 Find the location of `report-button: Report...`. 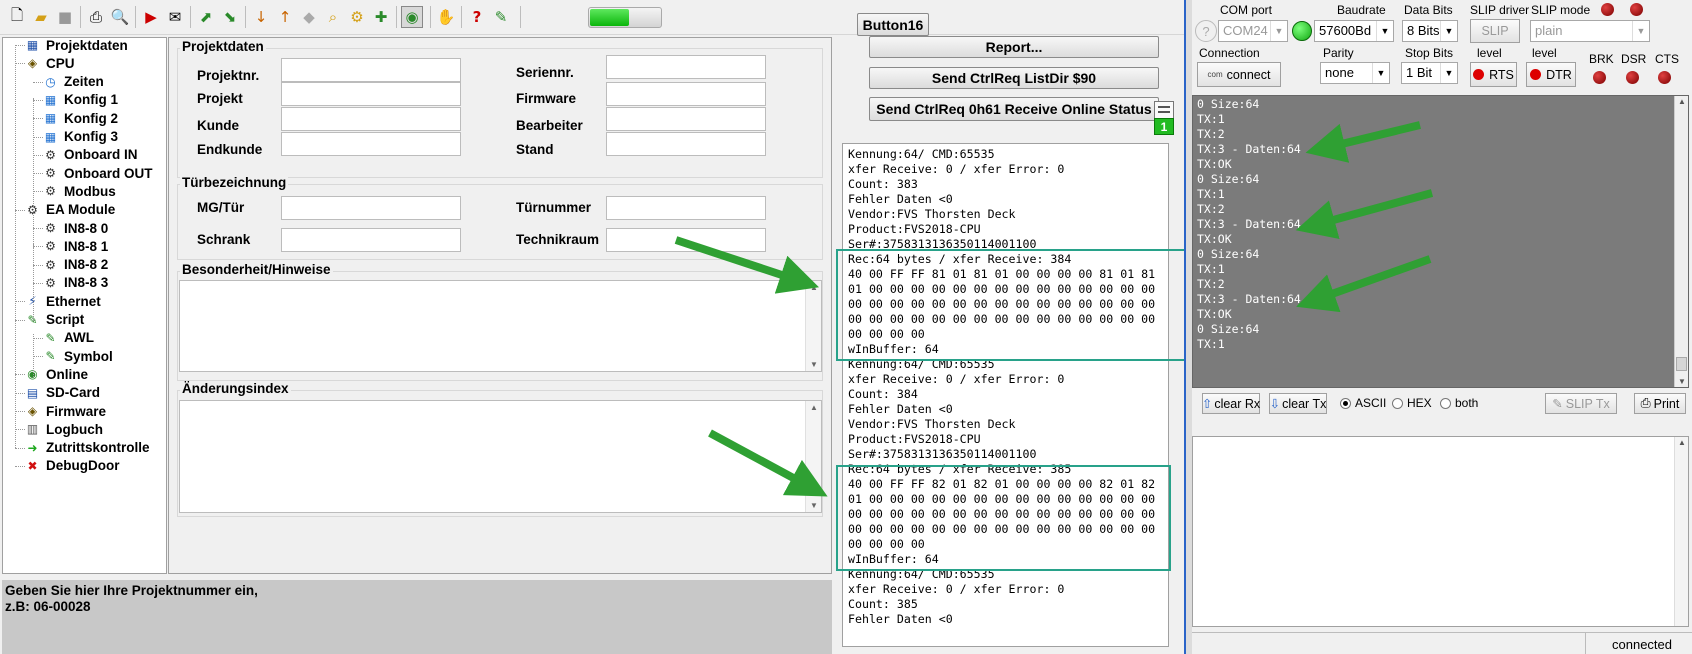

report-button: Report... is located at coordinates (1014, 47).